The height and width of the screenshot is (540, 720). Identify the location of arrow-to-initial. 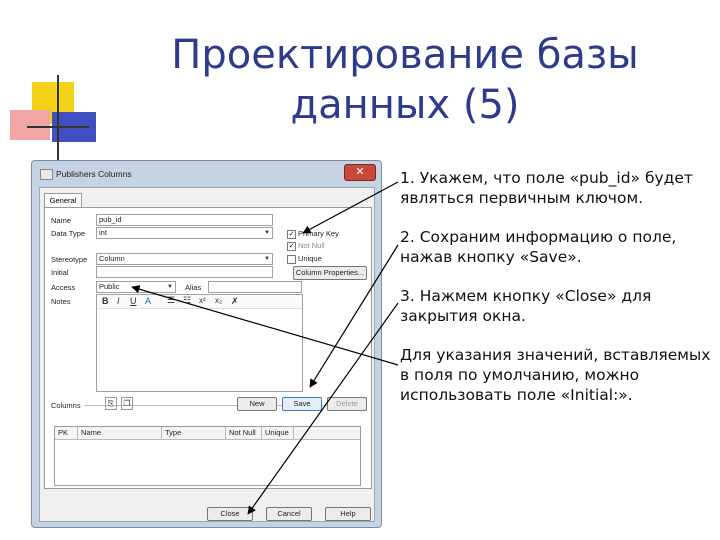
(265, 325).